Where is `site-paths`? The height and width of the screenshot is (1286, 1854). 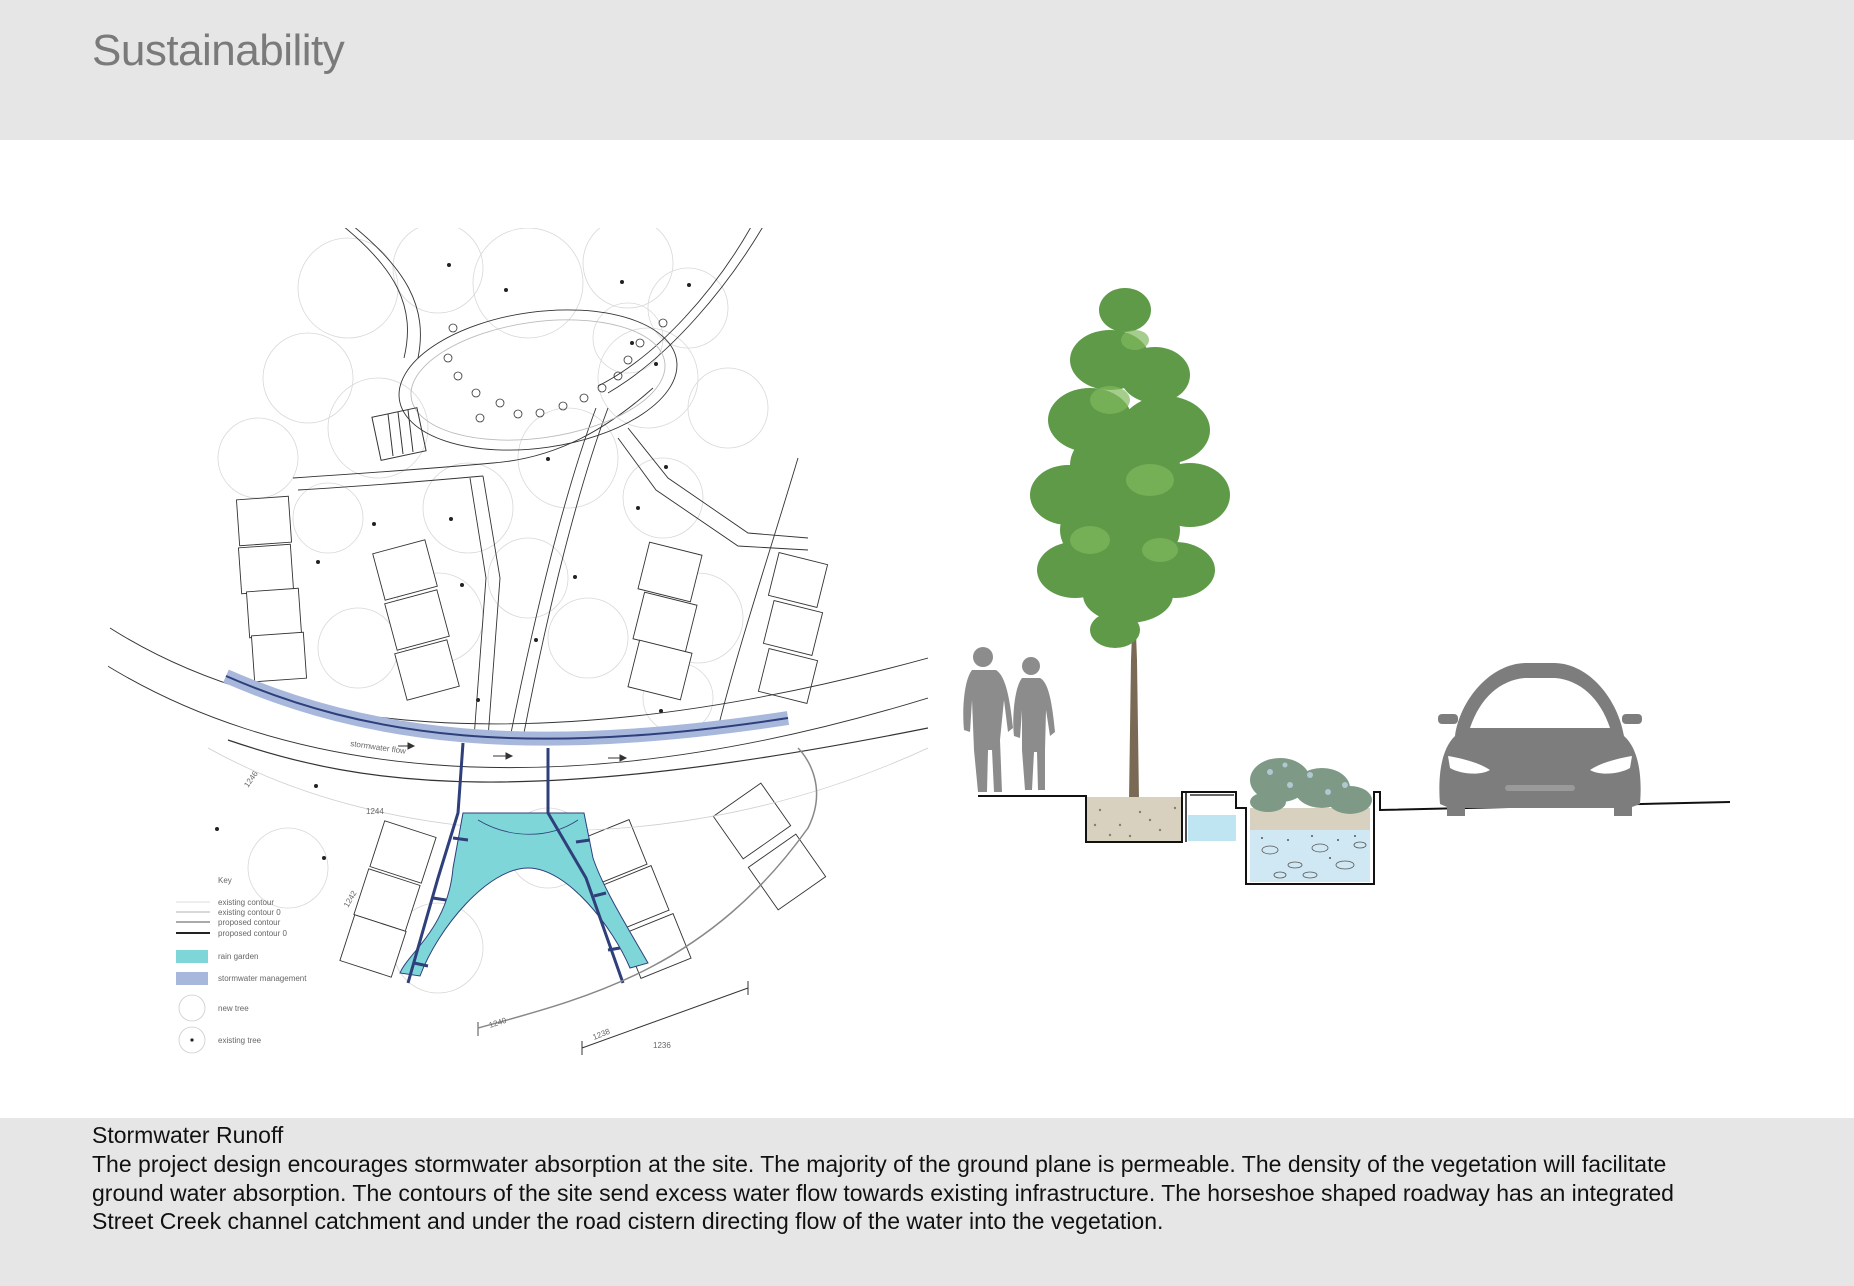 site-paths is located at coordinates (550, 483).